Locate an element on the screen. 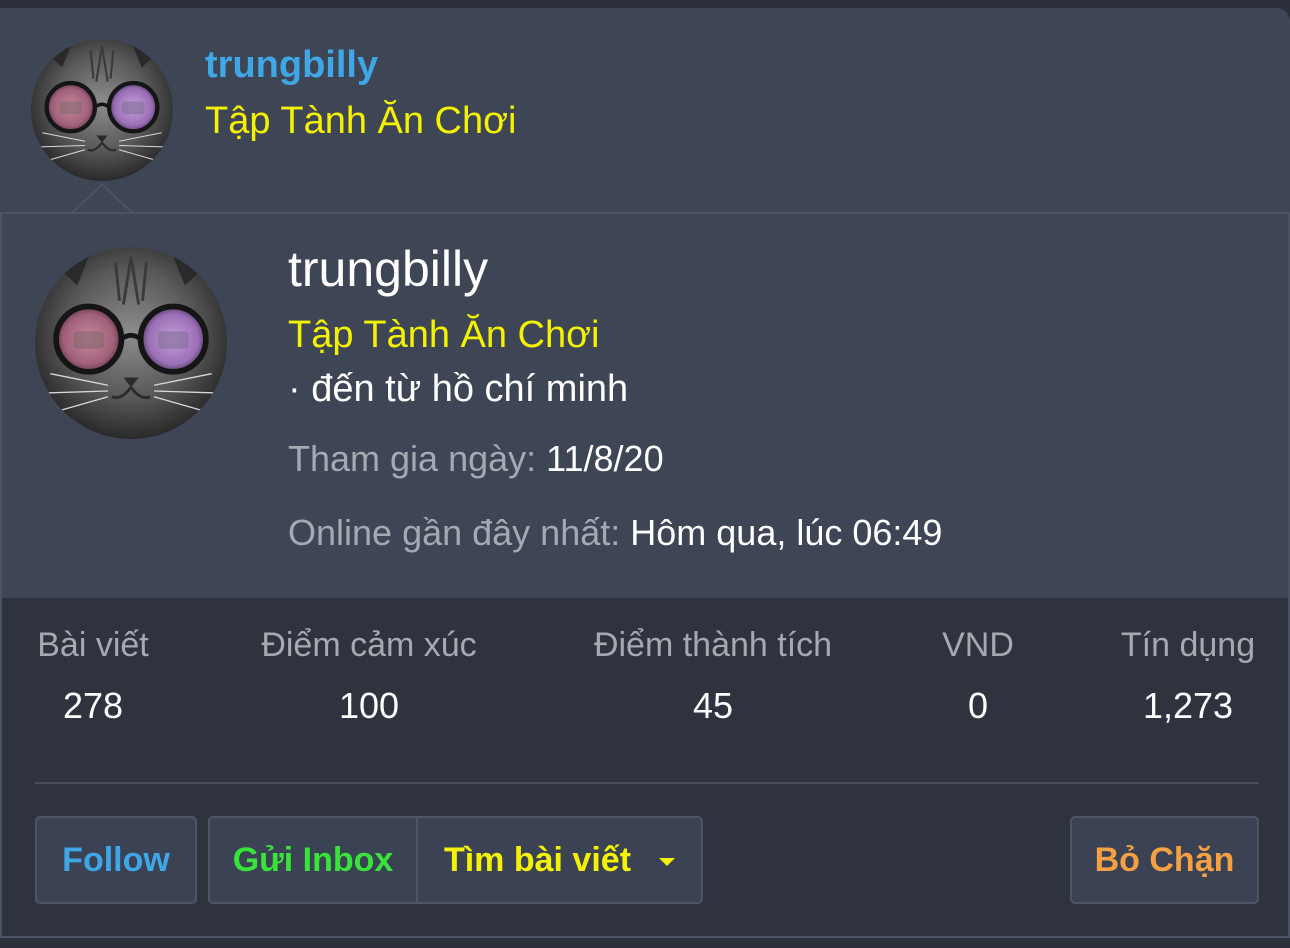 The height and width of the screenshot is (948, 1290). header-username-link: trungbilly is located at coordinates (291, 65).